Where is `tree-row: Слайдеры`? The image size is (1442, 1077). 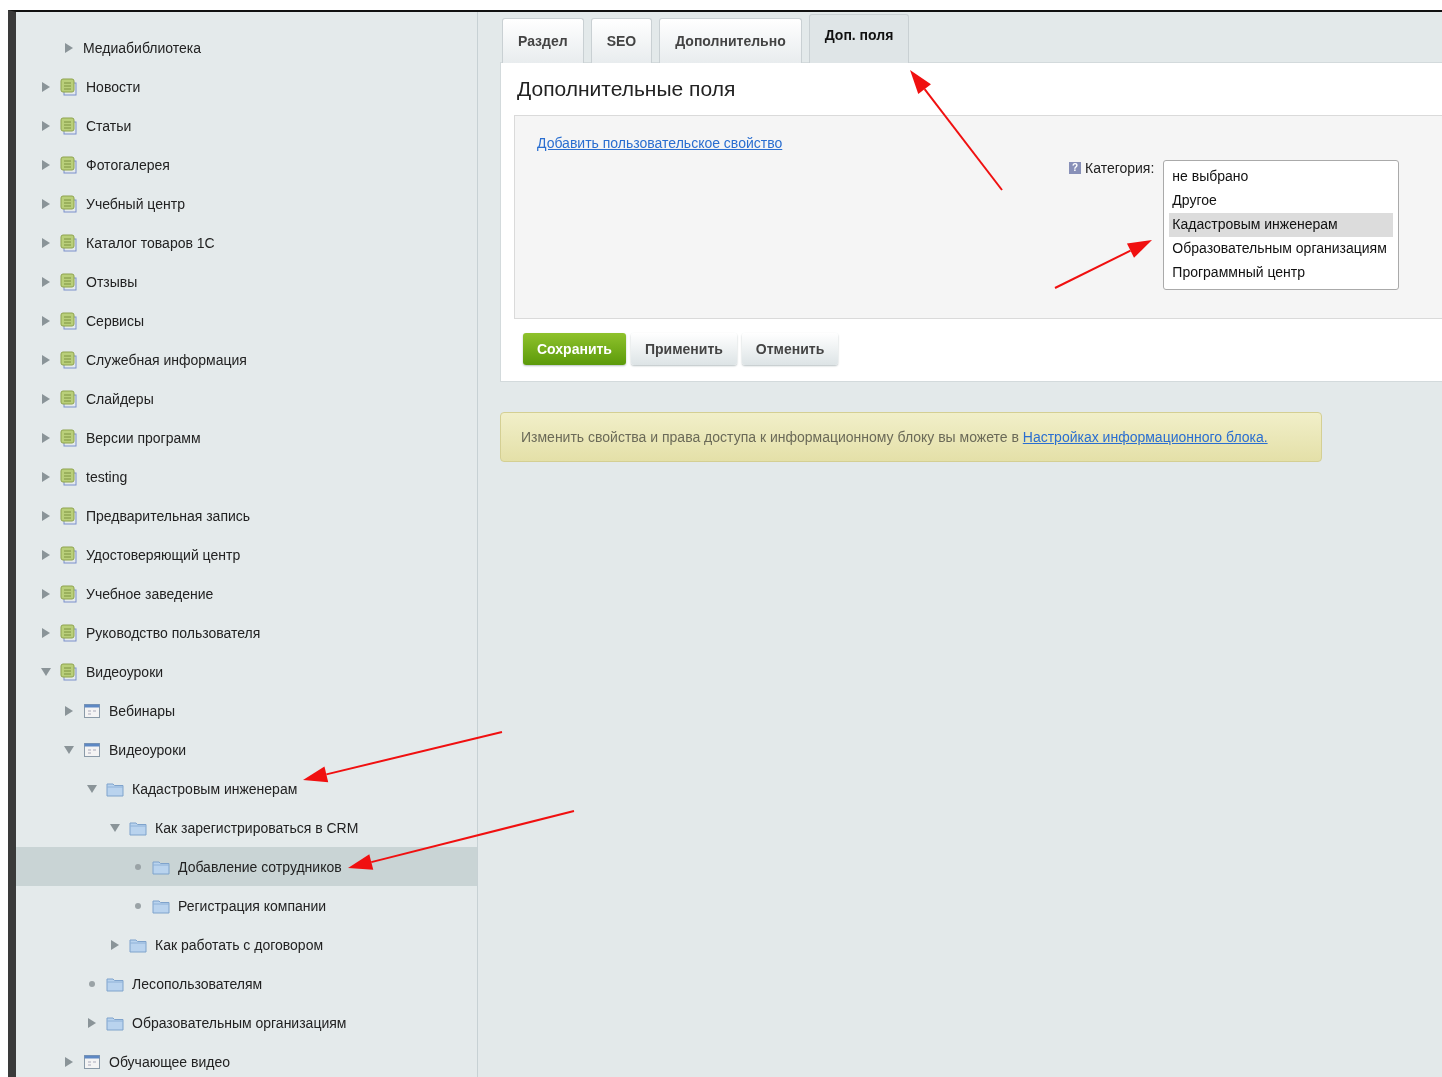 tree-row: Слайдеры is located at coordinates (246, 398).